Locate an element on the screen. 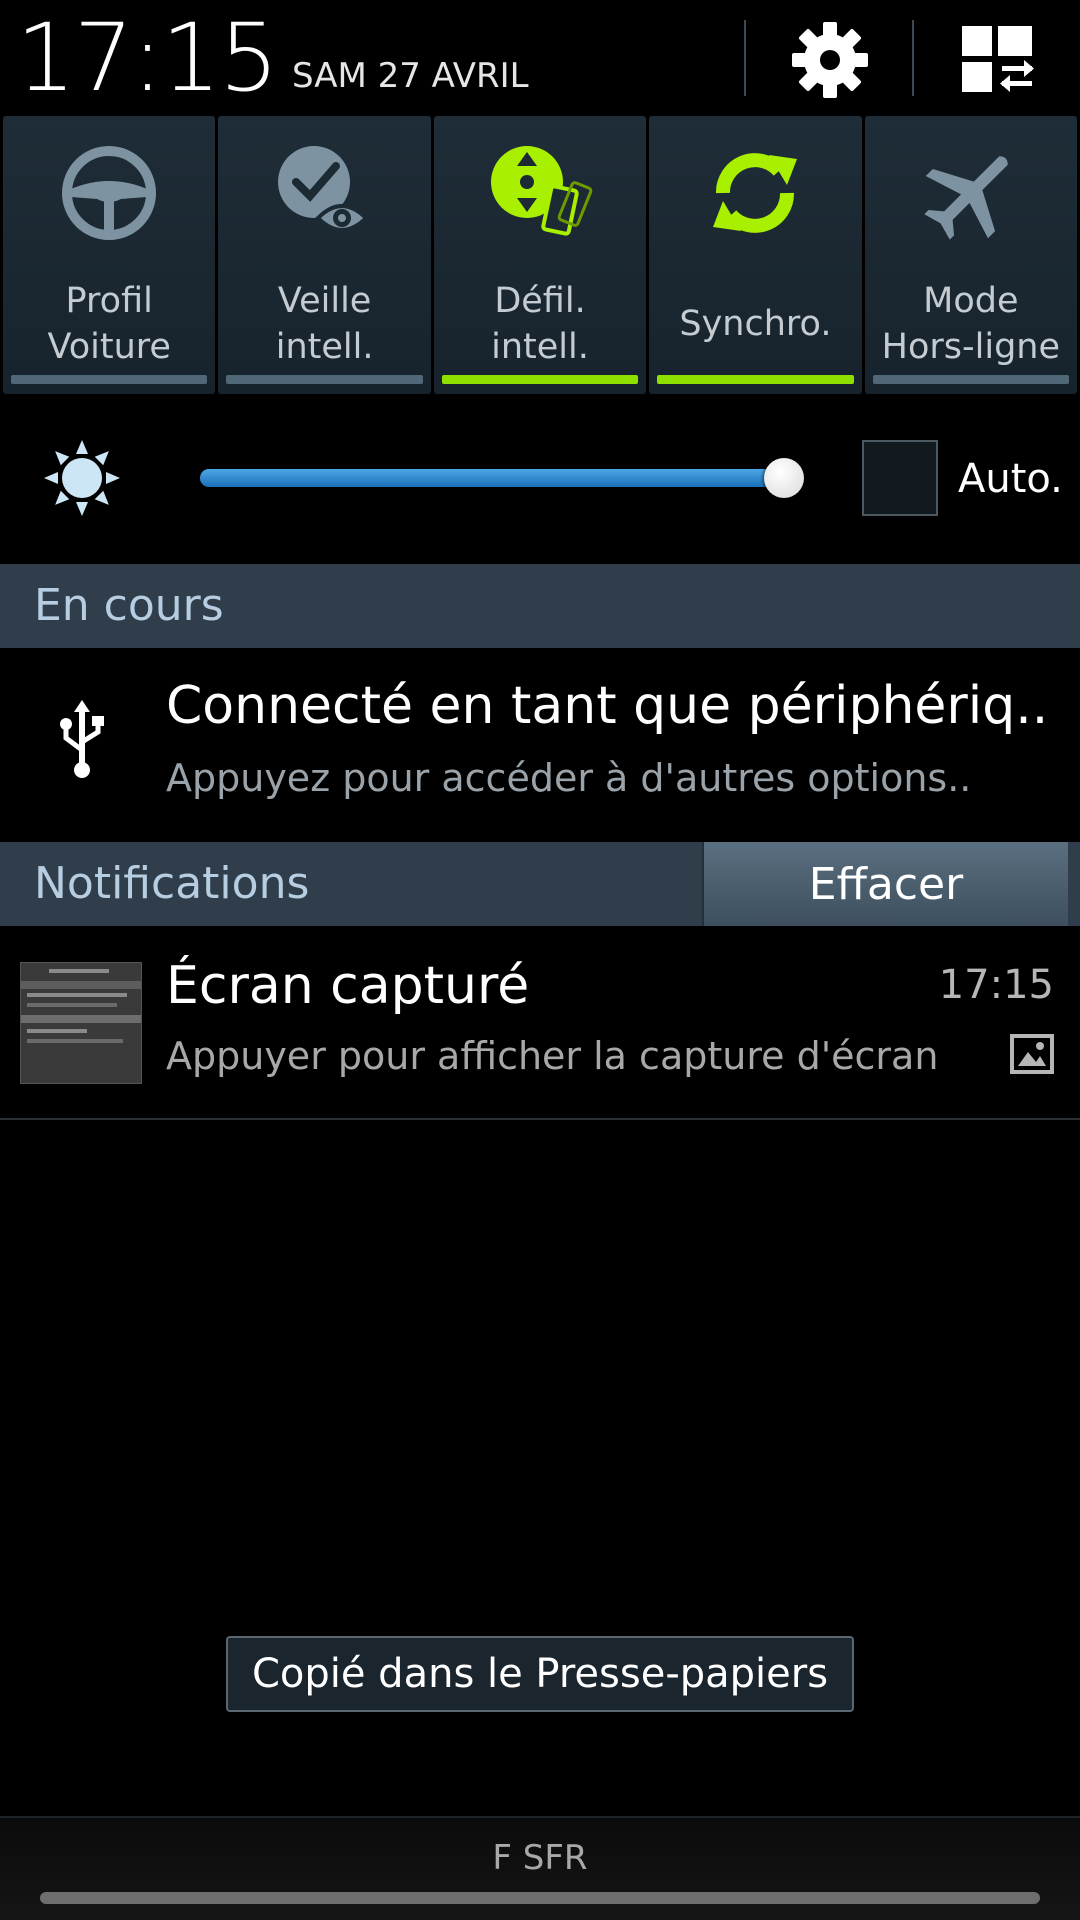 The height and width of the screenshot is (1920, 1080). notifications-section-header: Notifications Effacer is located at coordinates (540, 884).